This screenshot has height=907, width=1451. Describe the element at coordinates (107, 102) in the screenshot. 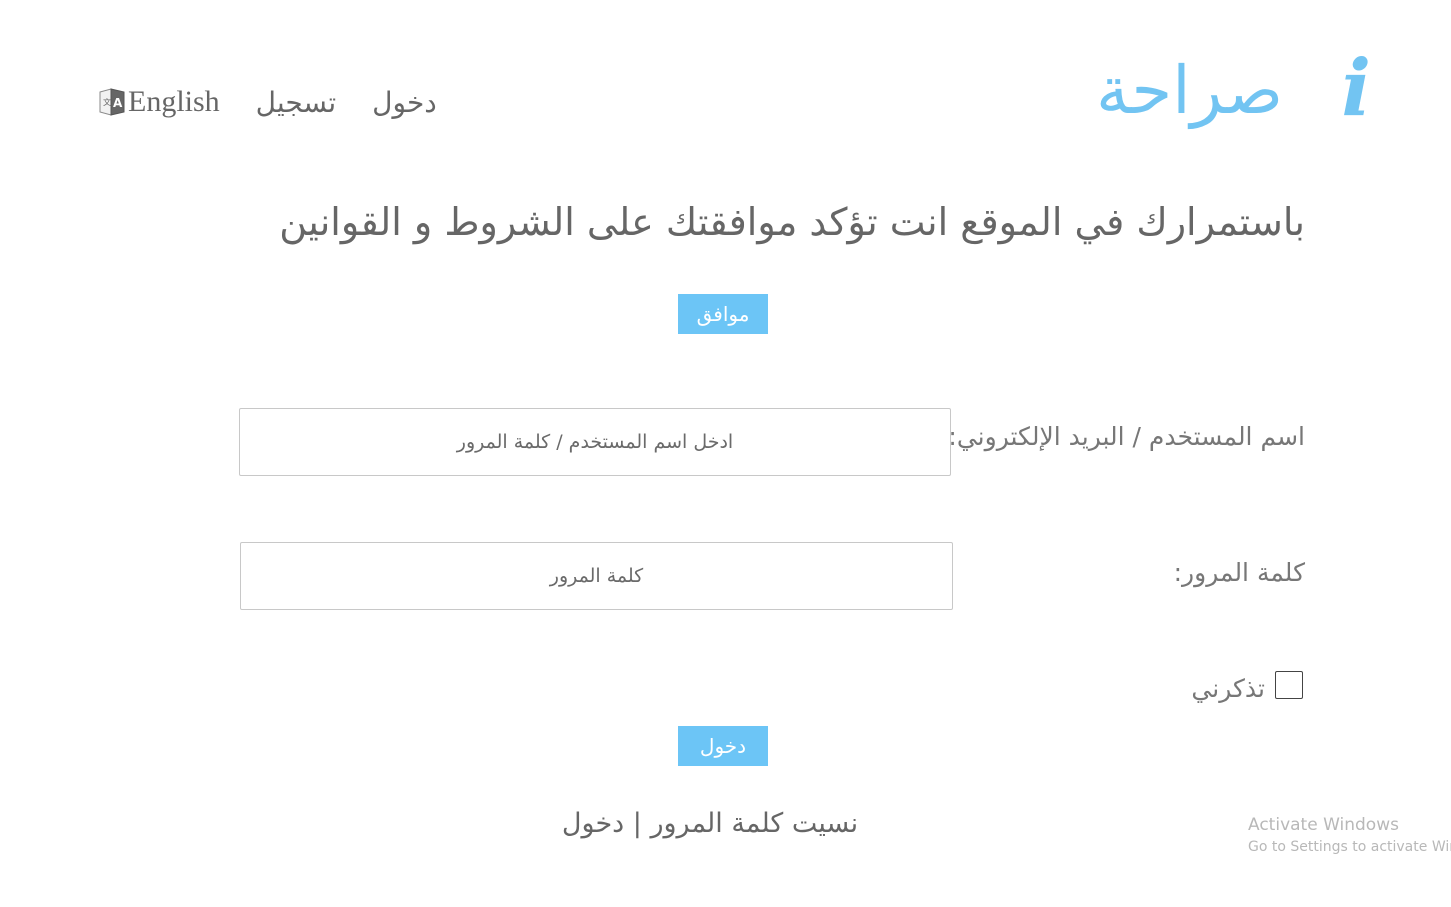

I see `svg-text: 文` at that location.